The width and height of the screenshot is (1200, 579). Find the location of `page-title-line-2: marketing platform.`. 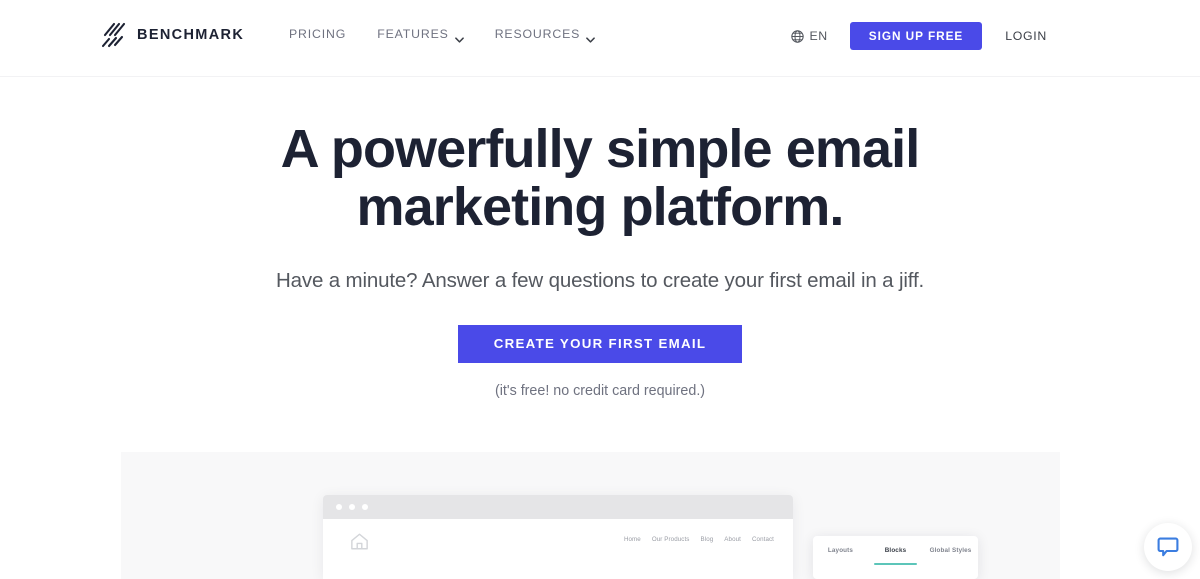

page-title-line-2: marketing platform. is located at coordinates (600, 206).